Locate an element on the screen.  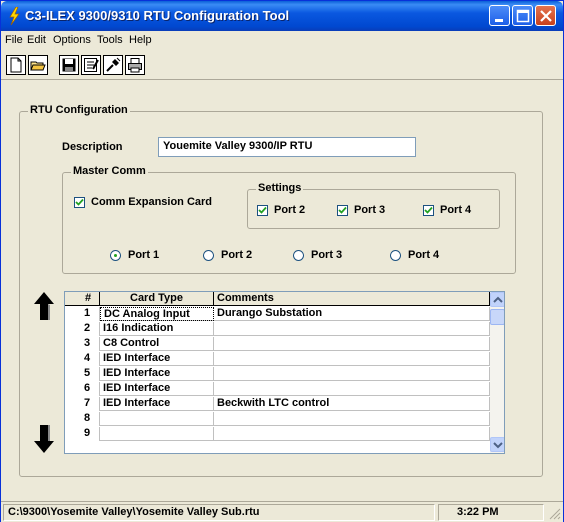
settings-port4-checkbox: Port 4 is located at coordinates (447, 210).